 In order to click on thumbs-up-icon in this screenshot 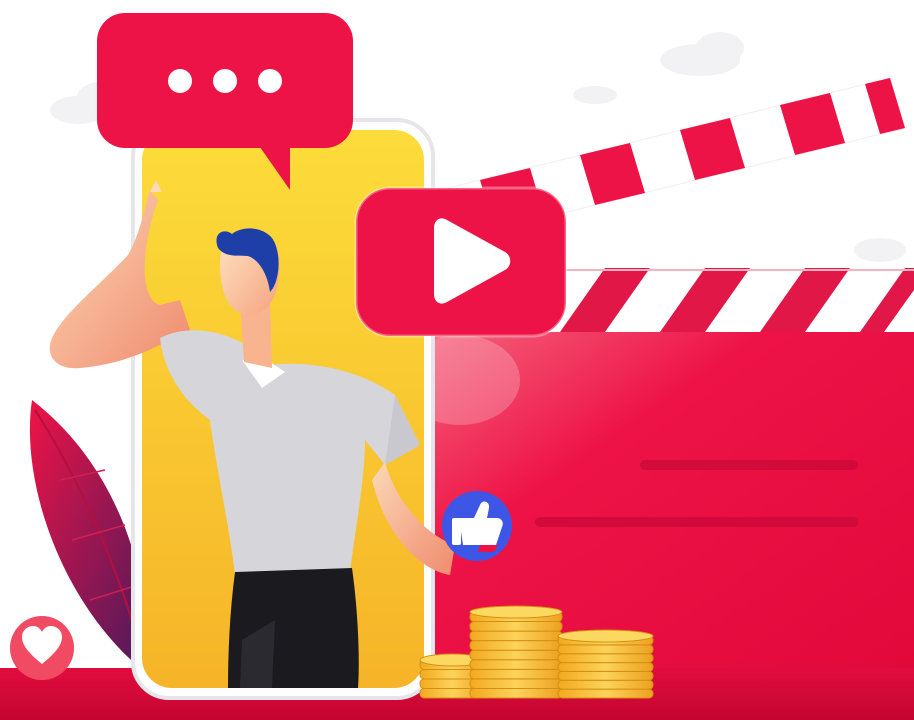, I will do `click(477, 526)`.